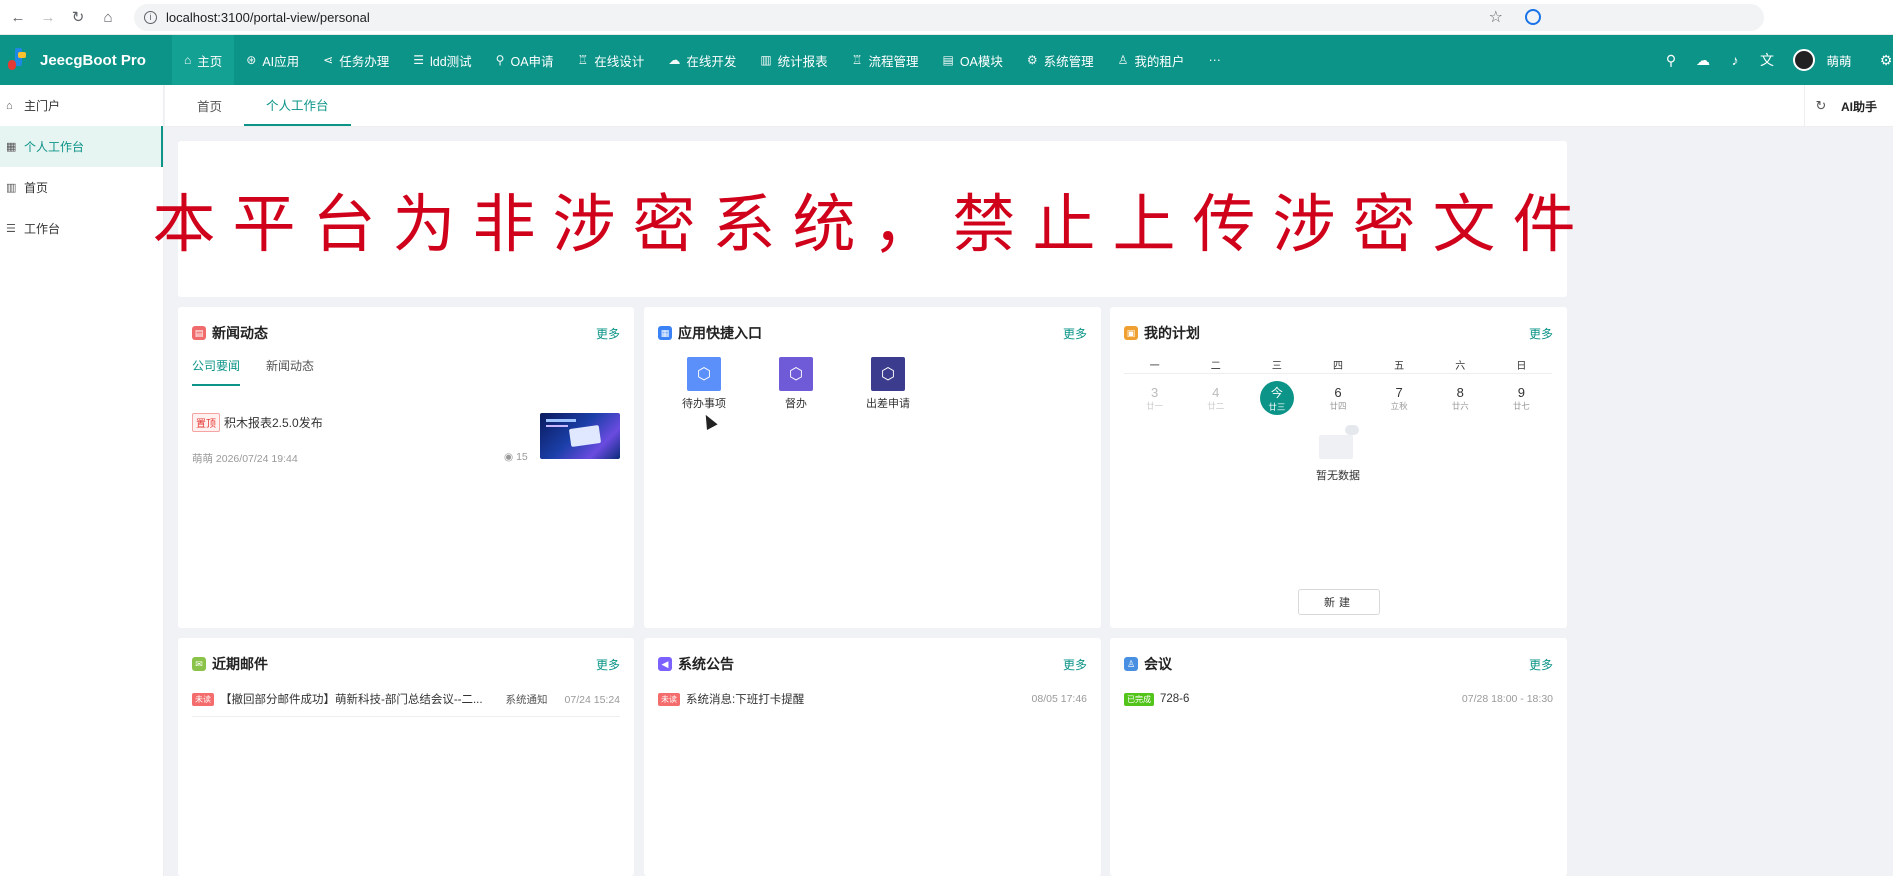  Describe the element at coordinates (199, 333) in the screenshot. I see `news-icon: ▤` at that location.